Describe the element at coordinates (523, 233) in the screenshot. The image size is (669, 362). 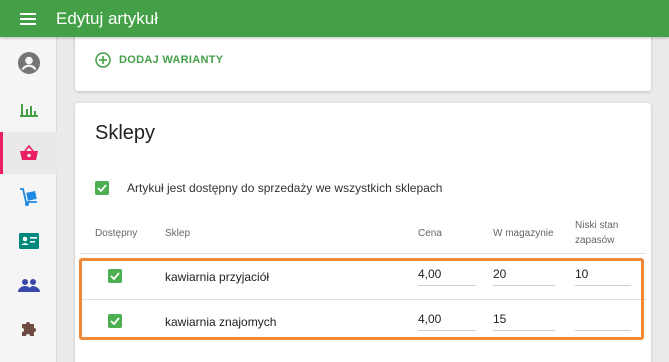
I see `column-header-stock: W magazynie` at that location.